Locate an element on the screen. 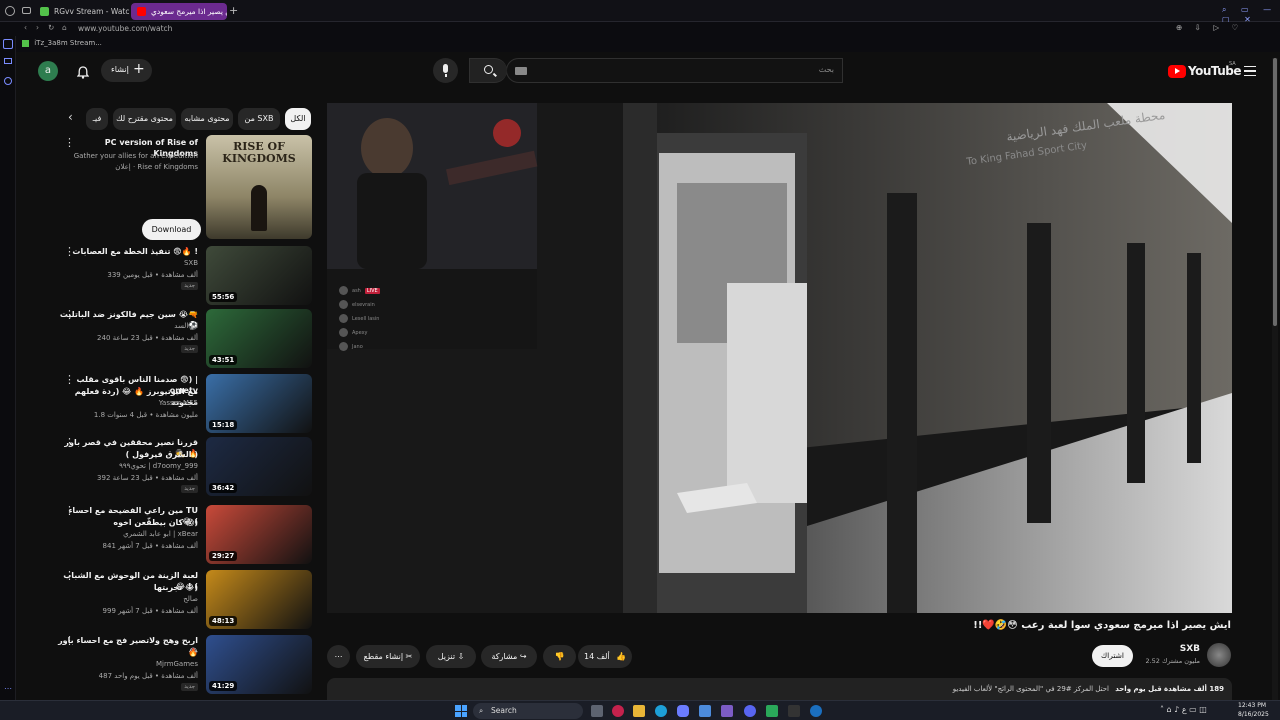  video-title-line2: كان بيطقّعن اخوه 😱) is located at coordinates (128, 522).